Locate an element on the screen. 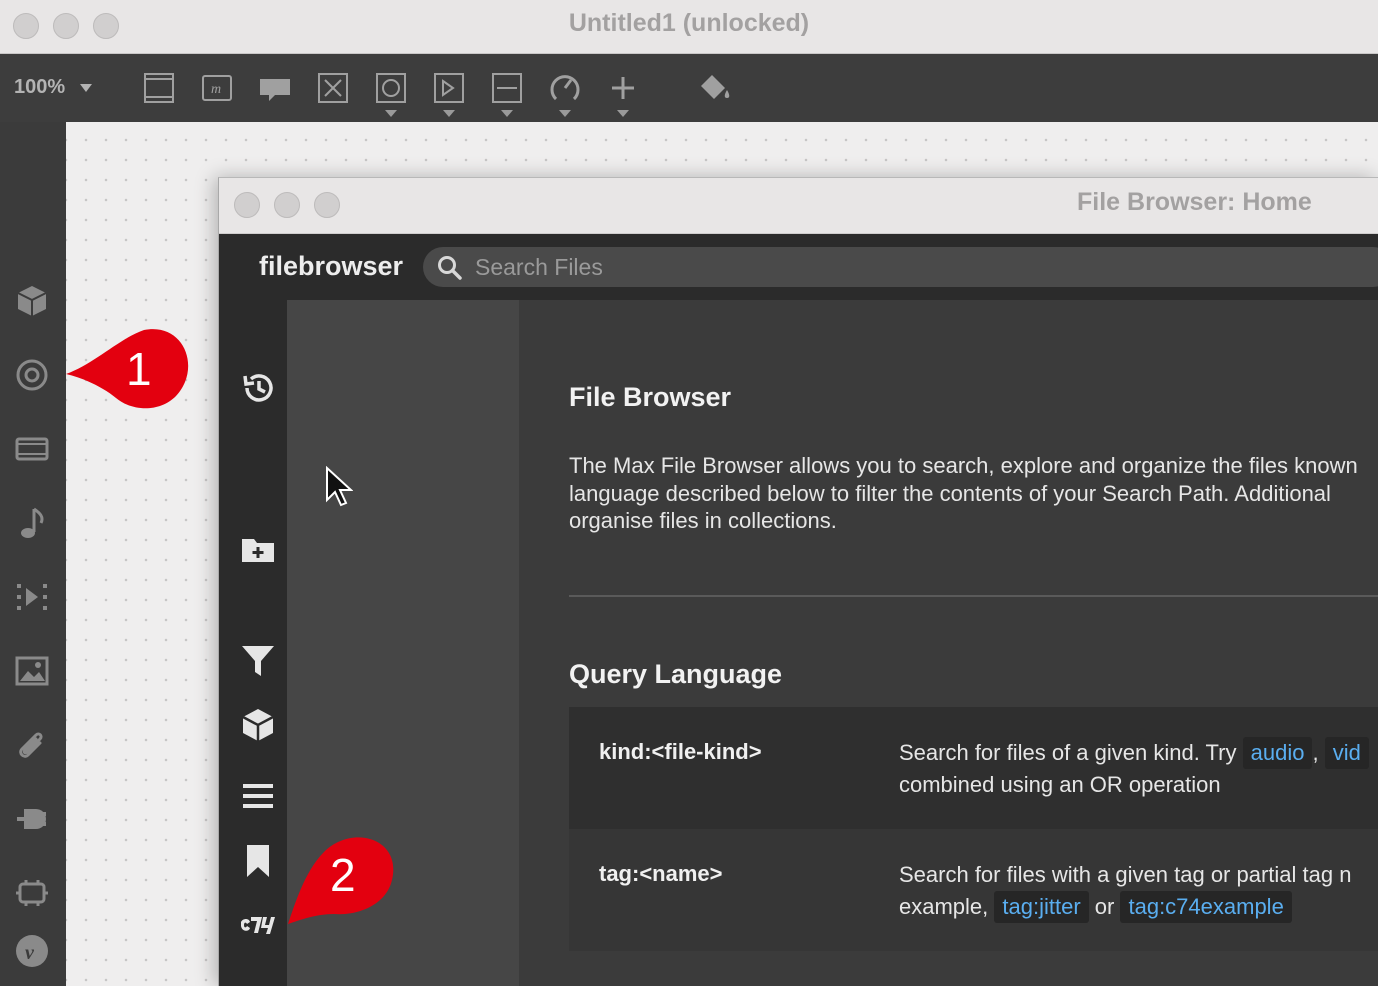 The image size is (1378, 986). panel-icon is located at coordinates (159, 88).